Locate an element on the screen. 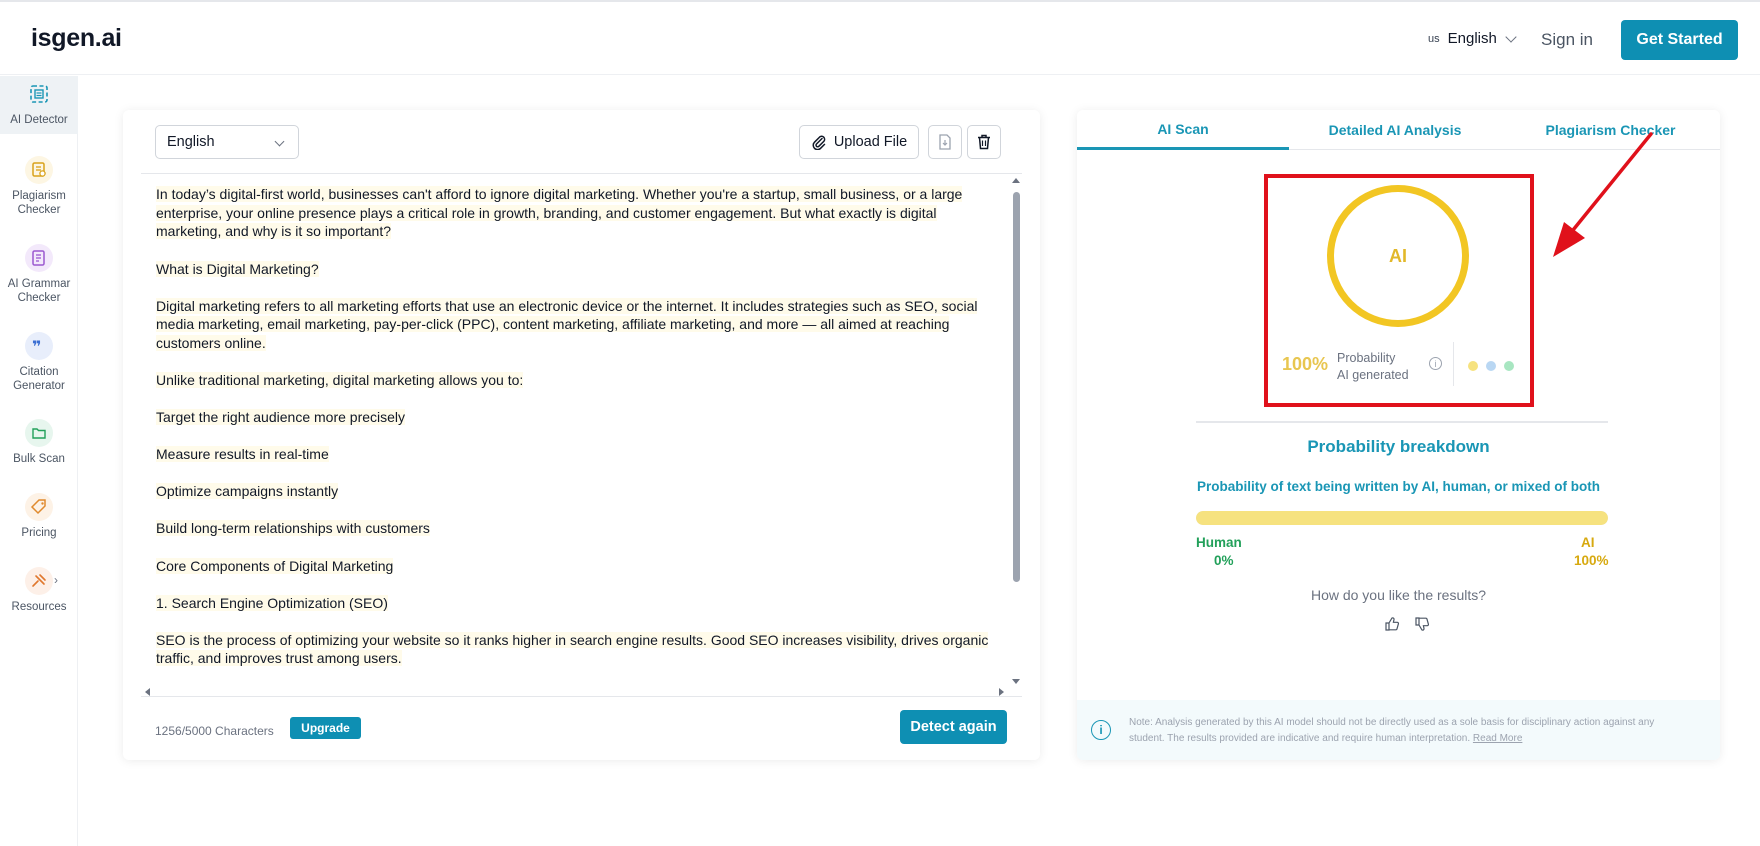  sidebar-item-label: Pricing is located at coordinates (39, 533).